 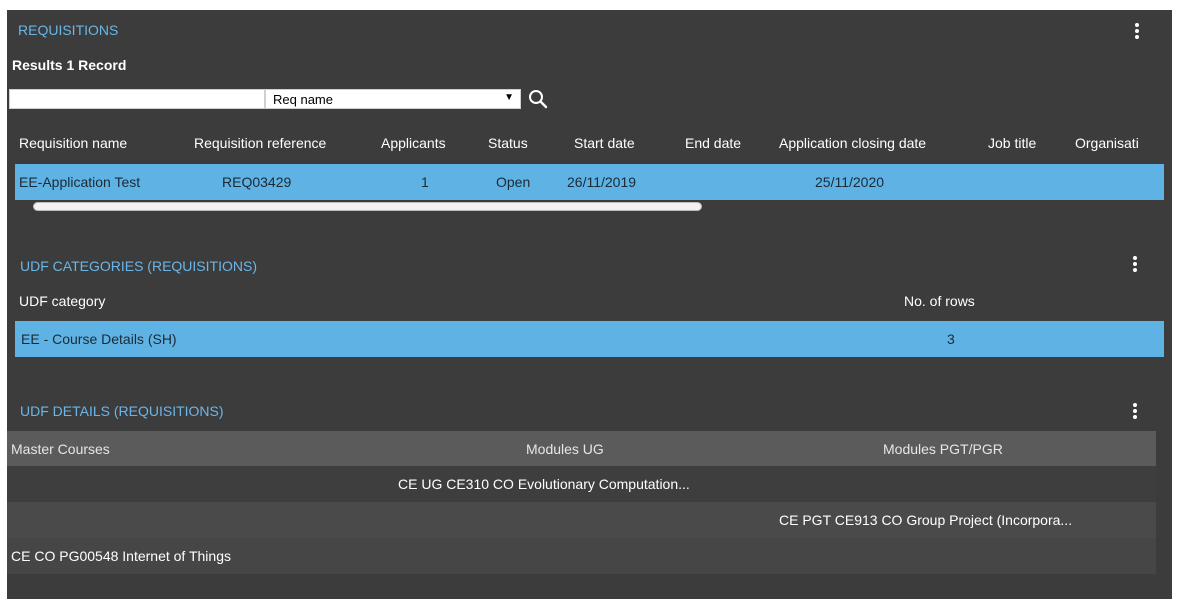 I want to click on col-application-closing-date: Application closing date, so click(x=852, y=143).